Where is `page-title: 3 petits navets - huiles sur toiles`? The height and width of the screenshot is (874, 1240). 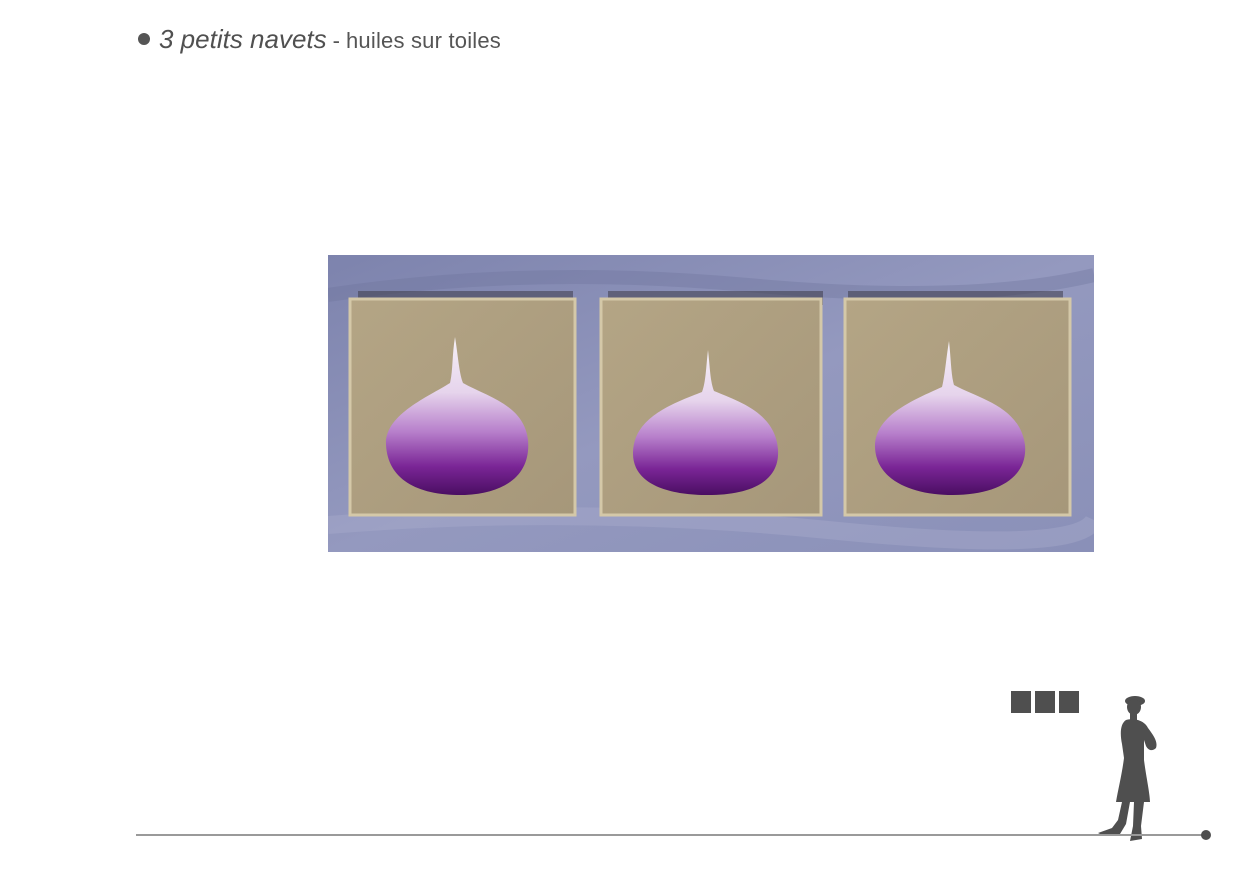
page-title: 3 petits navets - huiles sur toiles is located at coordinates (319, 42).